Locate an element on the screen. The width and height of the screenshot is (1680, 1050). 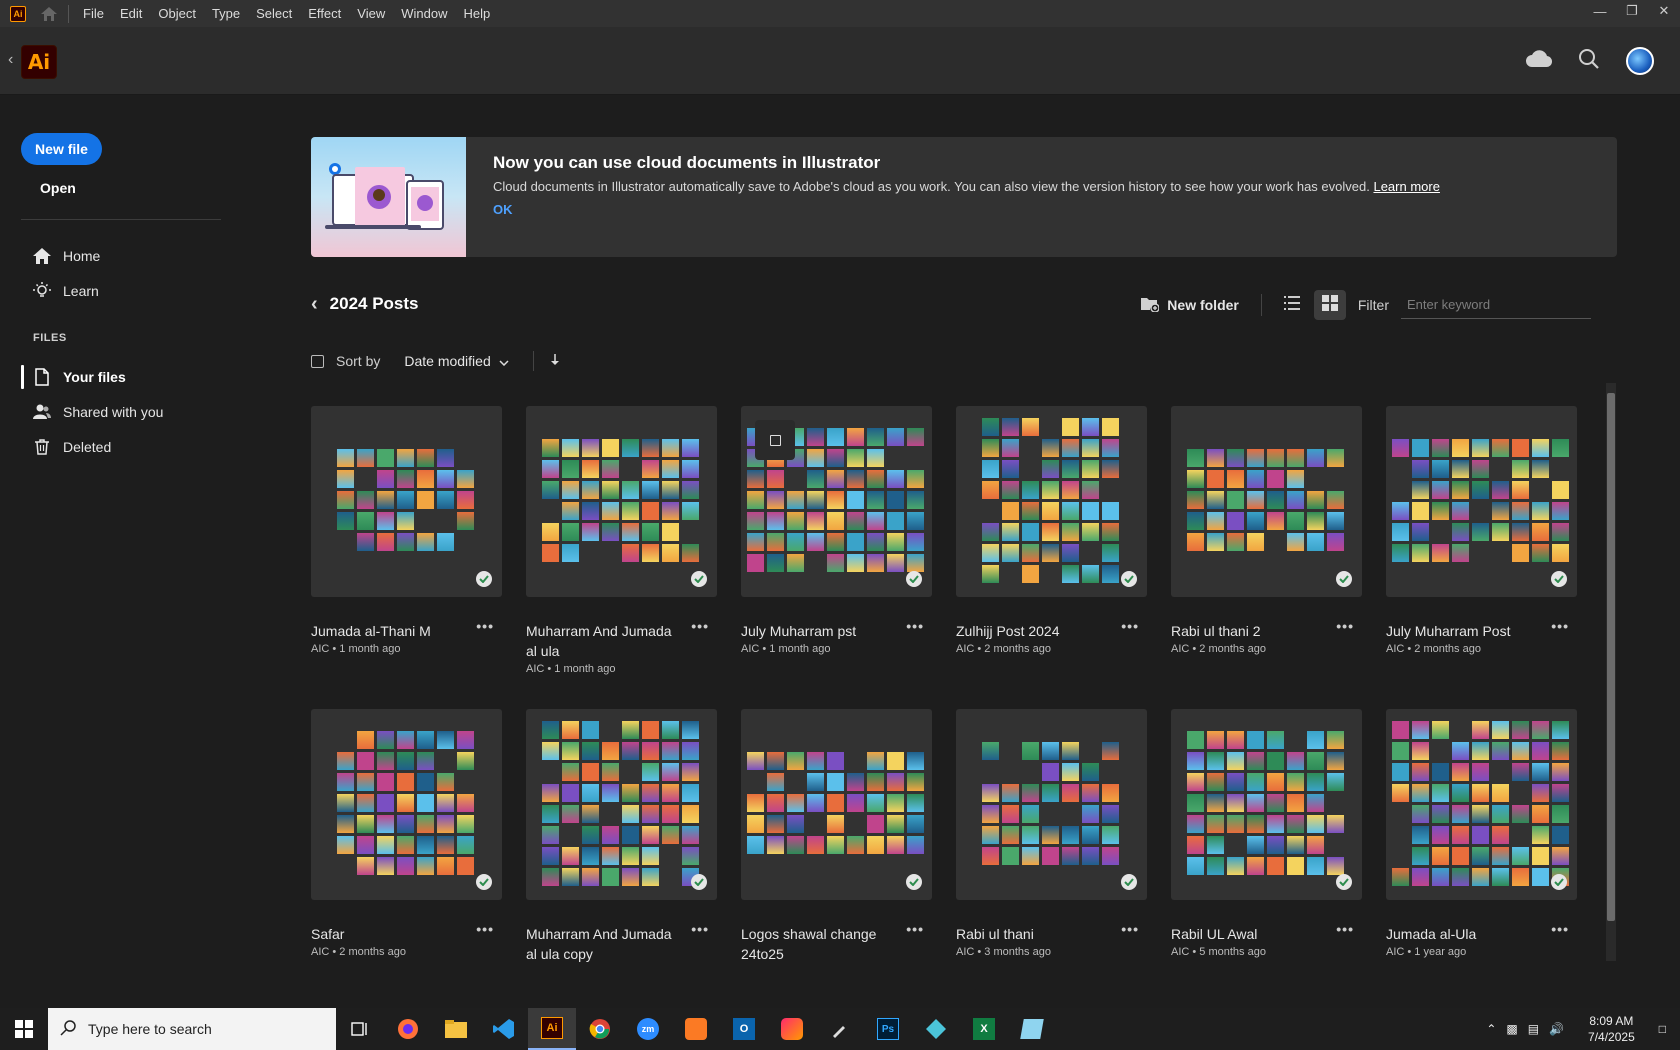
sidebar-item-your-files: Your files is located at coordinates (79, 377).